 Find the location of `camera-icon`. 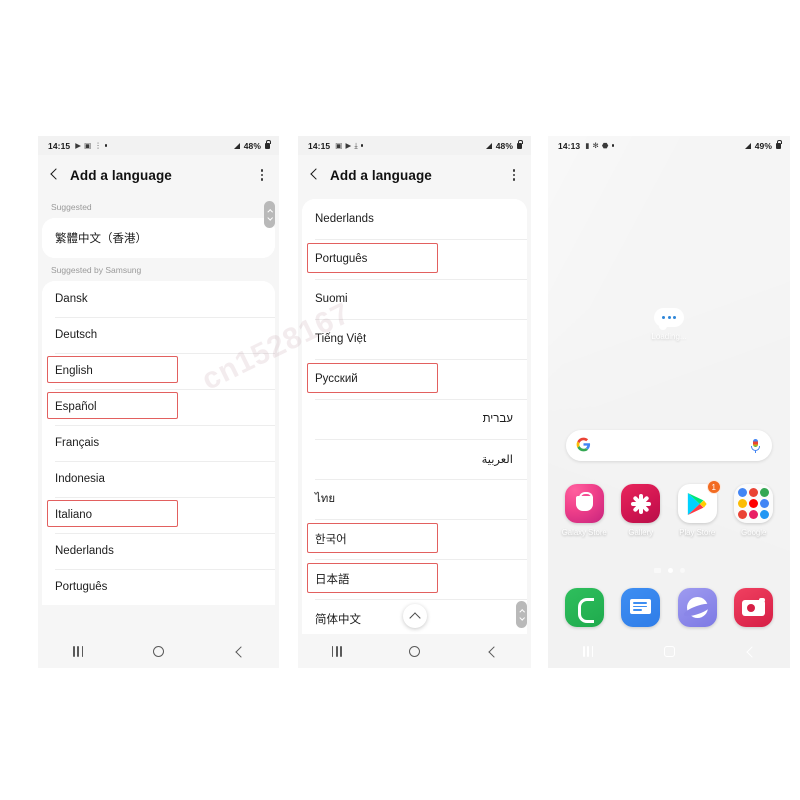

camera-icon is located at coordinates (754, 607).